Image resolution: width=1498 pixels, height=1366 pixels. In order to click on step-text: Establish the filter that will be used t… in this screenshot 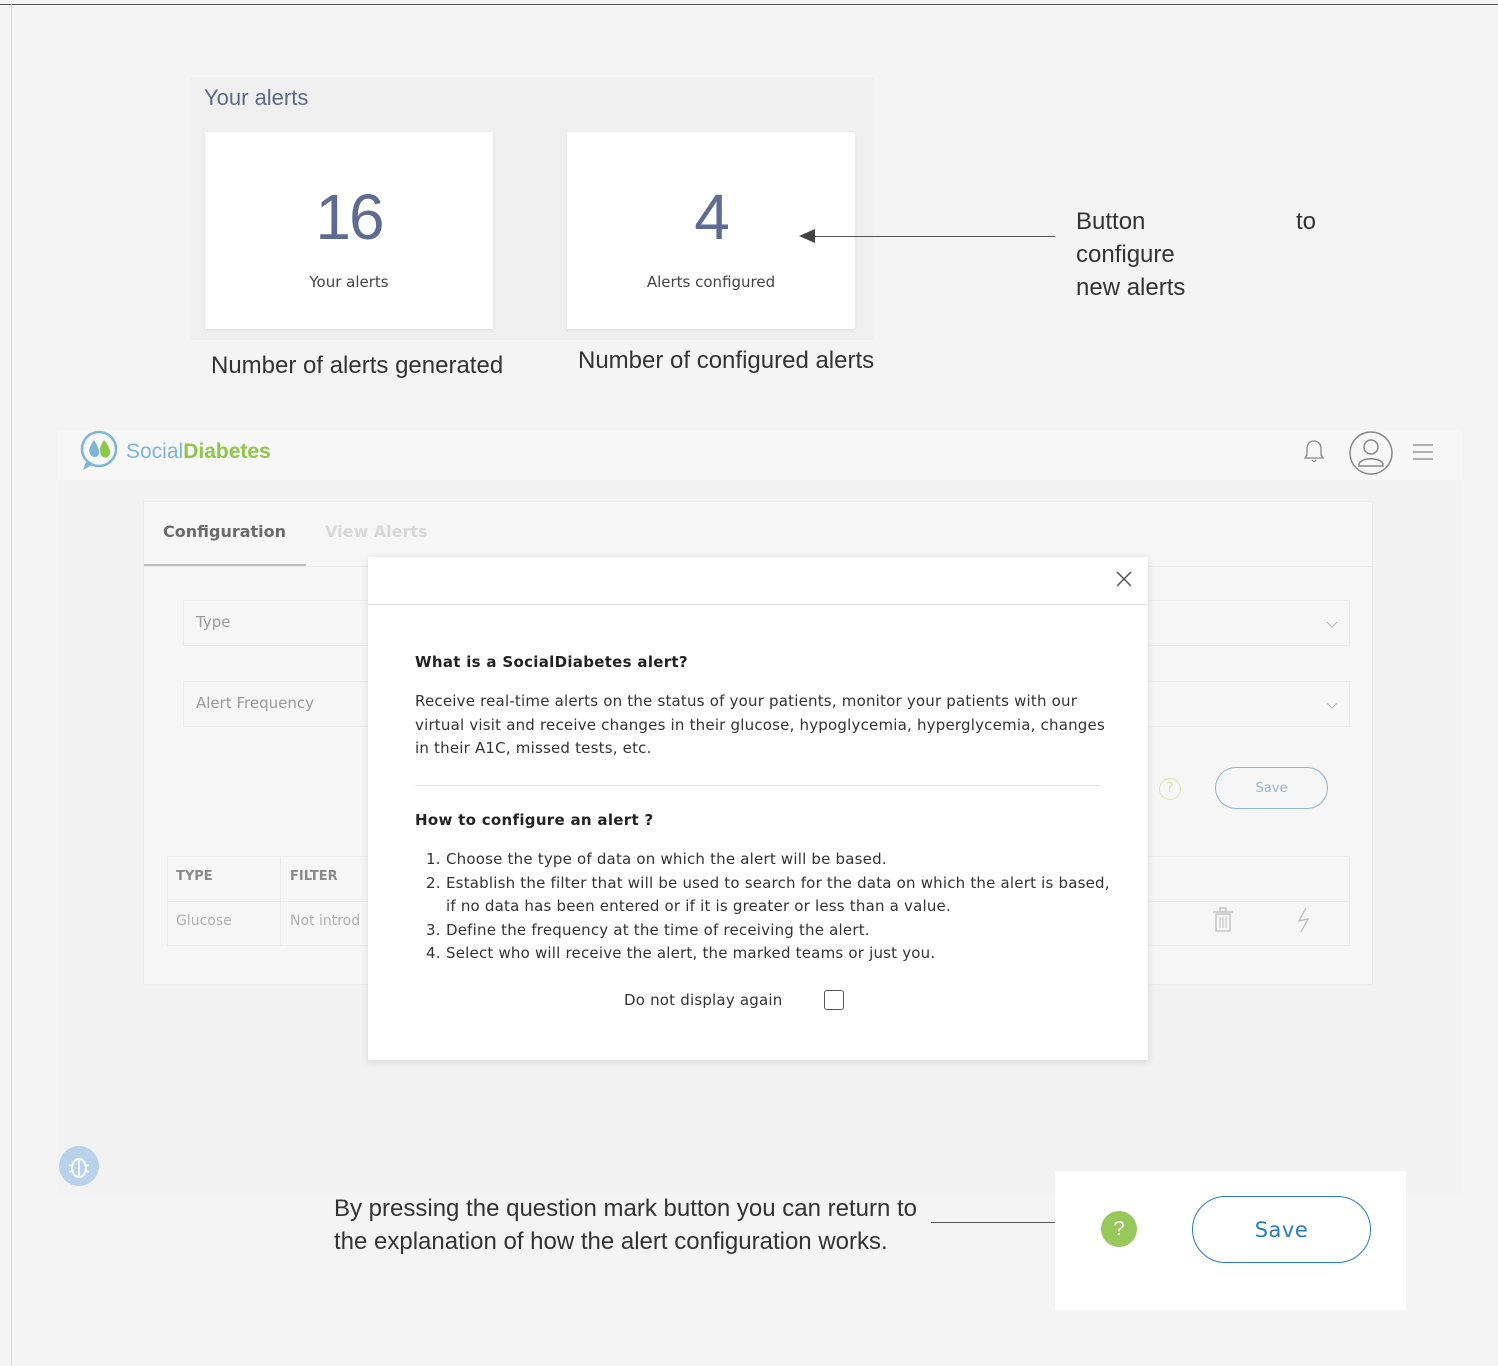, I will do `click(778, 894)`.